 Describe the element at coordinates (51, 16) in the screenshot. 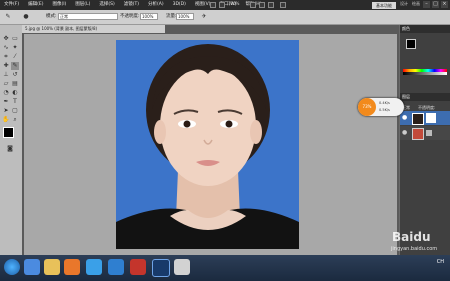

I see `mode-label: 模式:` at that location.